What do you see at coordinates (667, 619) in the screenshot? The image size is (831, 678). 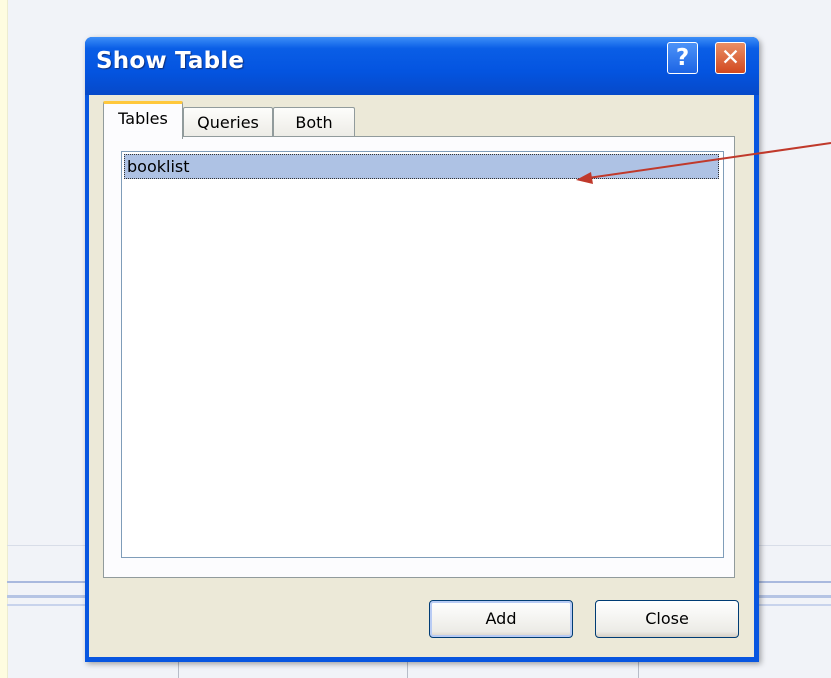 I see `close-button: Close` at bounding box center [667, 619].